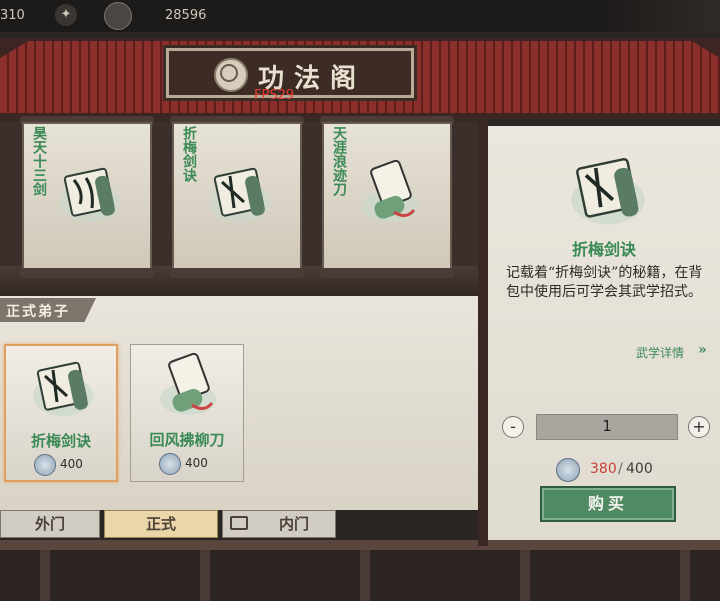 This screenshot has height=601, width=720. What do you see at coordinates (660, 16) in the screenshot?
I see `resource-bar-shade` at bounding box center [660, 16].